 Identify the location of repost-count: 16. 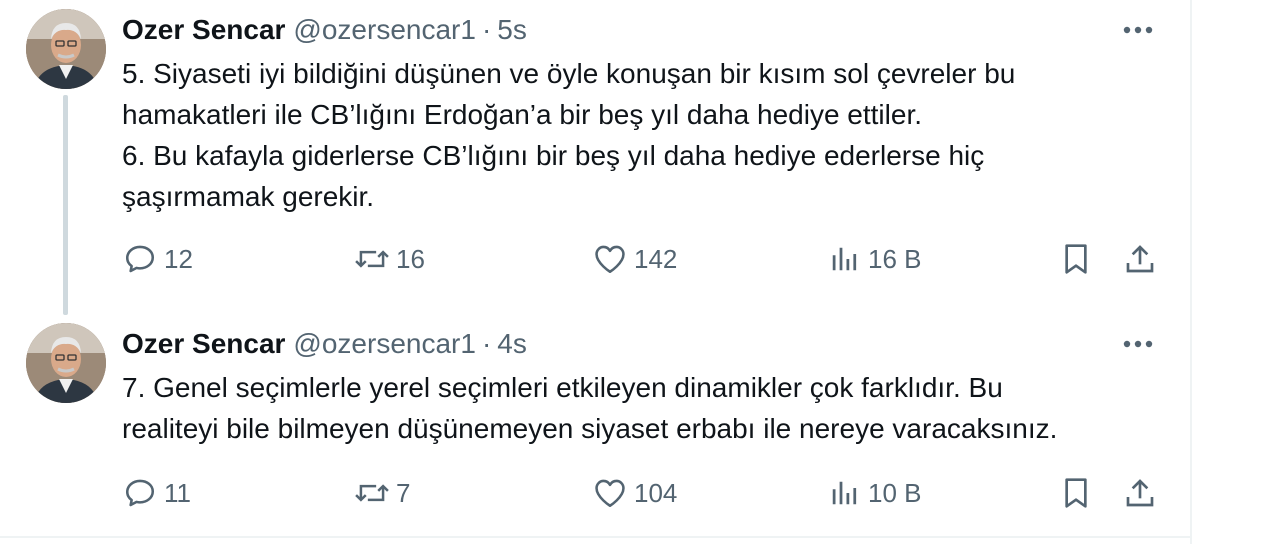
(410, 258).